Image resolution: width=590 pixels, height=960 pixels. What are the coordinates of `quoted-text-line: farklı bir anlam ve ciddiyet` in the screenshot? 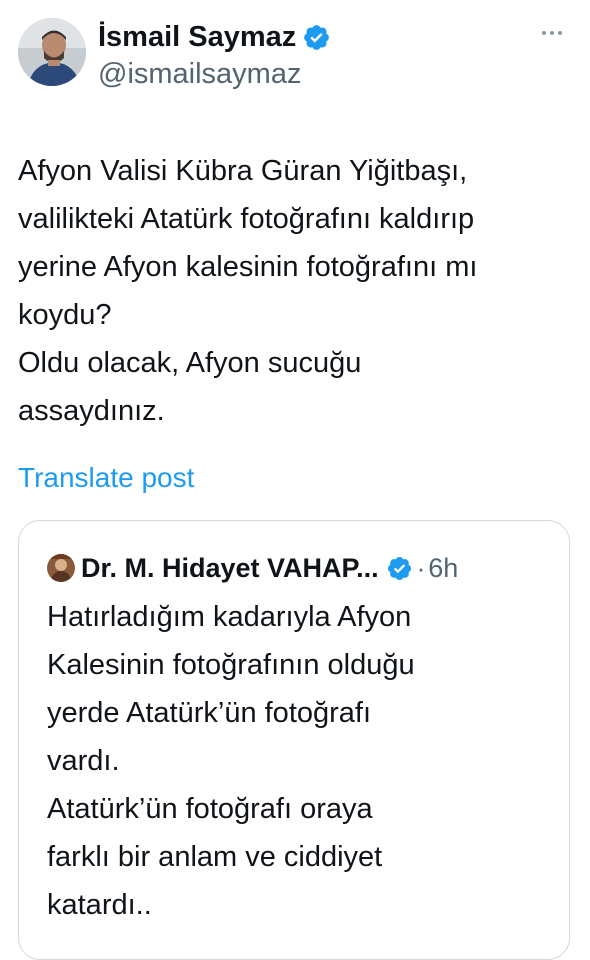 It's located at (215, 857).